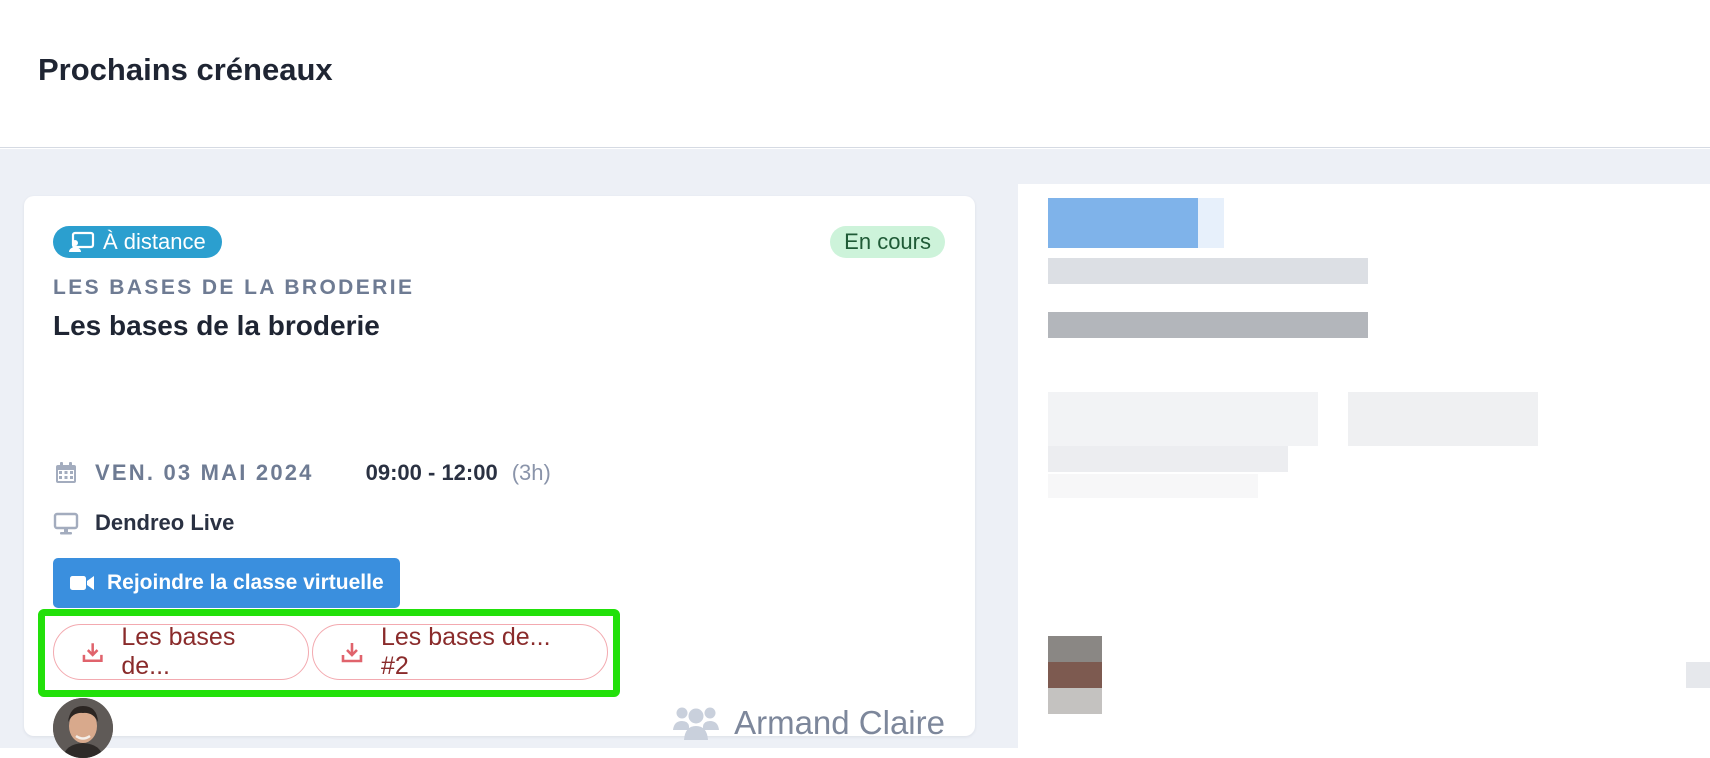 This screenshot has width=1710, height=758. I want to click on course-overline: LES BASES DE LA BRODERIE, so click(234, 287).